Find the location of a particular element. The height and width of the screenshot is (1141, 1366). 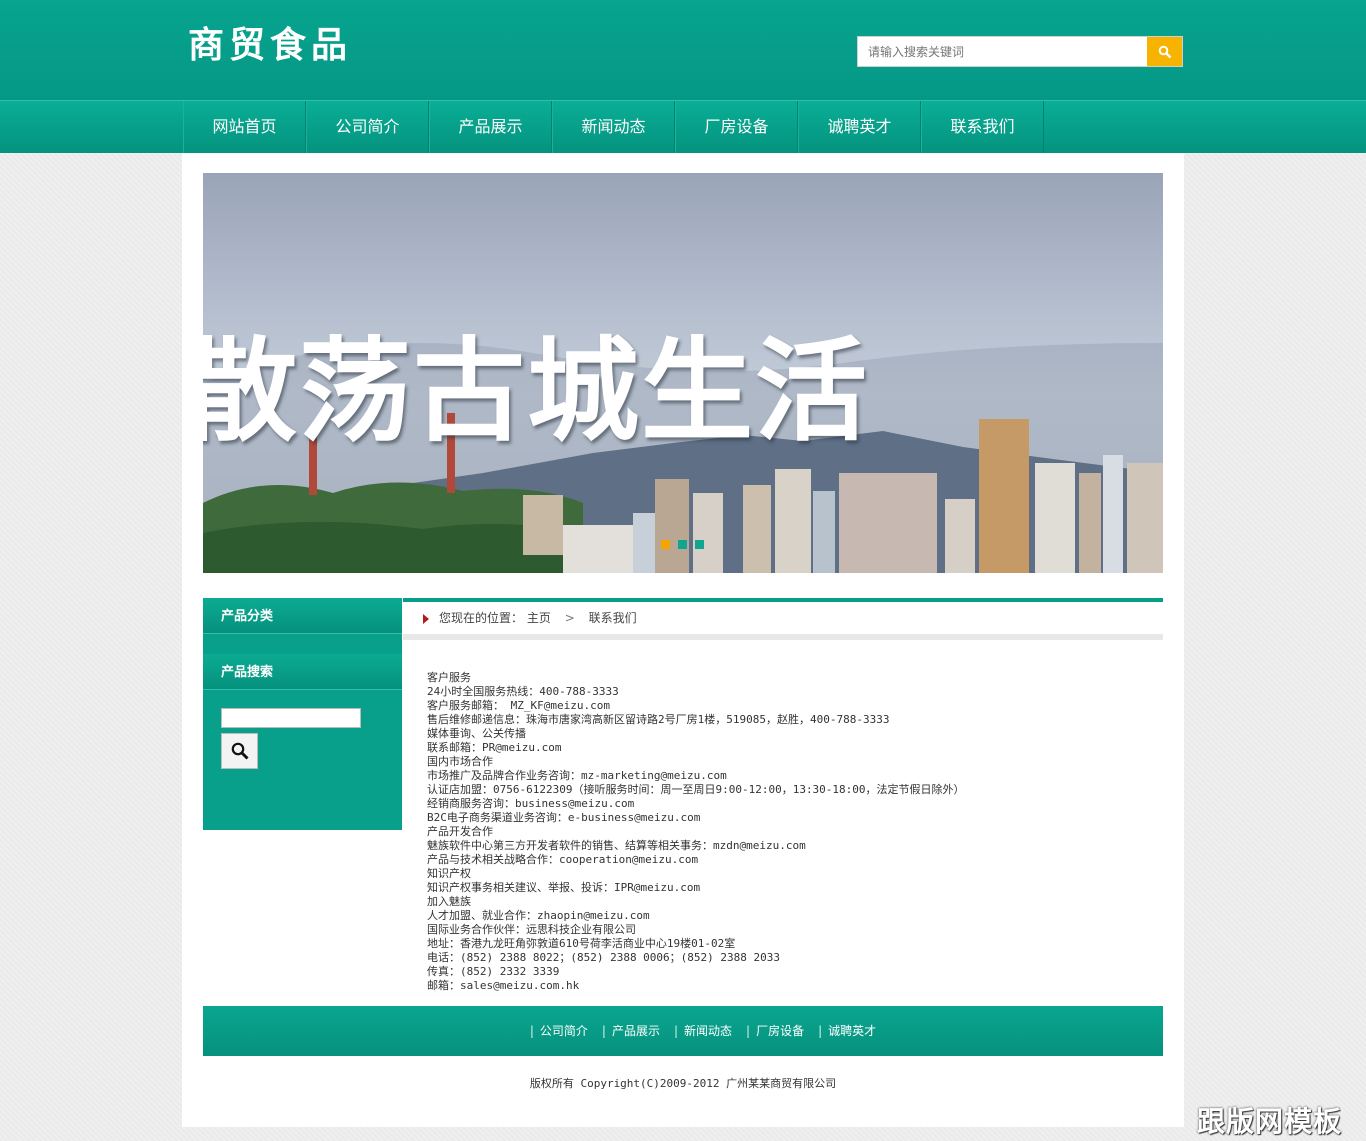

nav-item-about: 公司简介 is located at coordinates (367, 127).